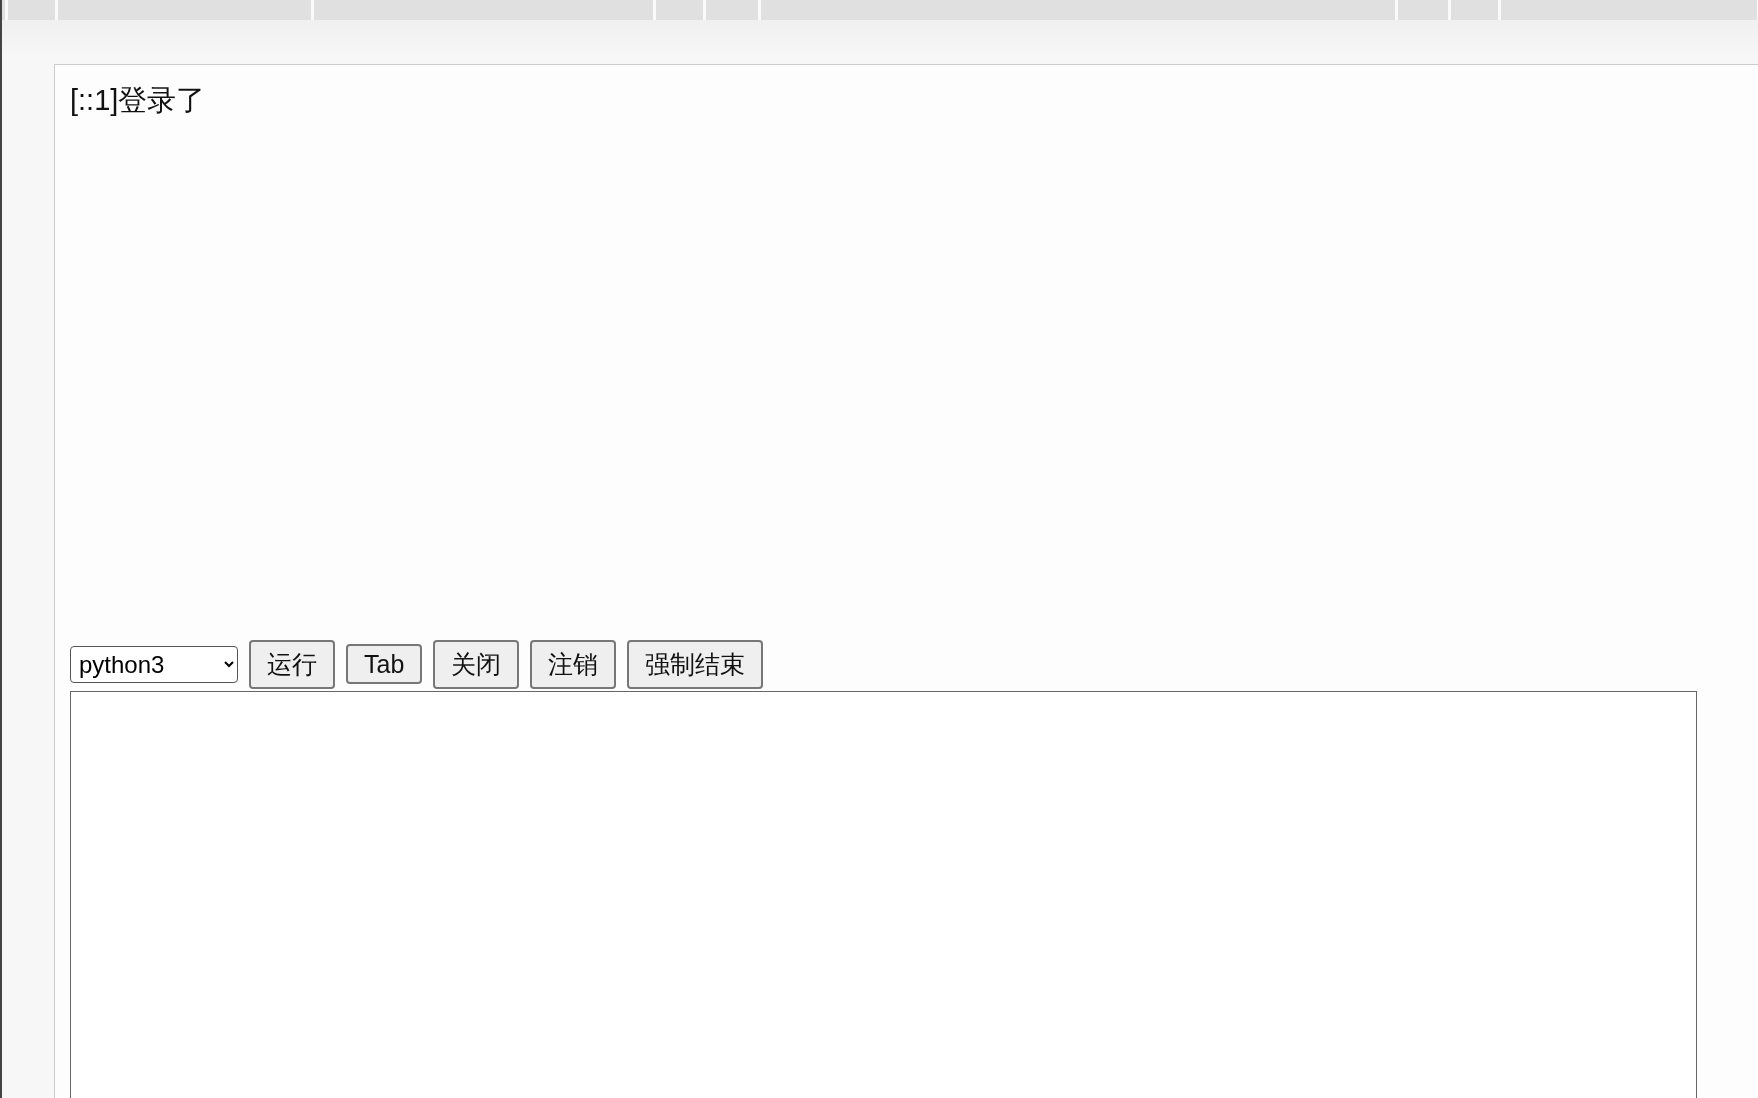 Image resolution: width=1758 pixels, height=1098 pixels. I want to click on action-button: Tab, so click(384, 664).